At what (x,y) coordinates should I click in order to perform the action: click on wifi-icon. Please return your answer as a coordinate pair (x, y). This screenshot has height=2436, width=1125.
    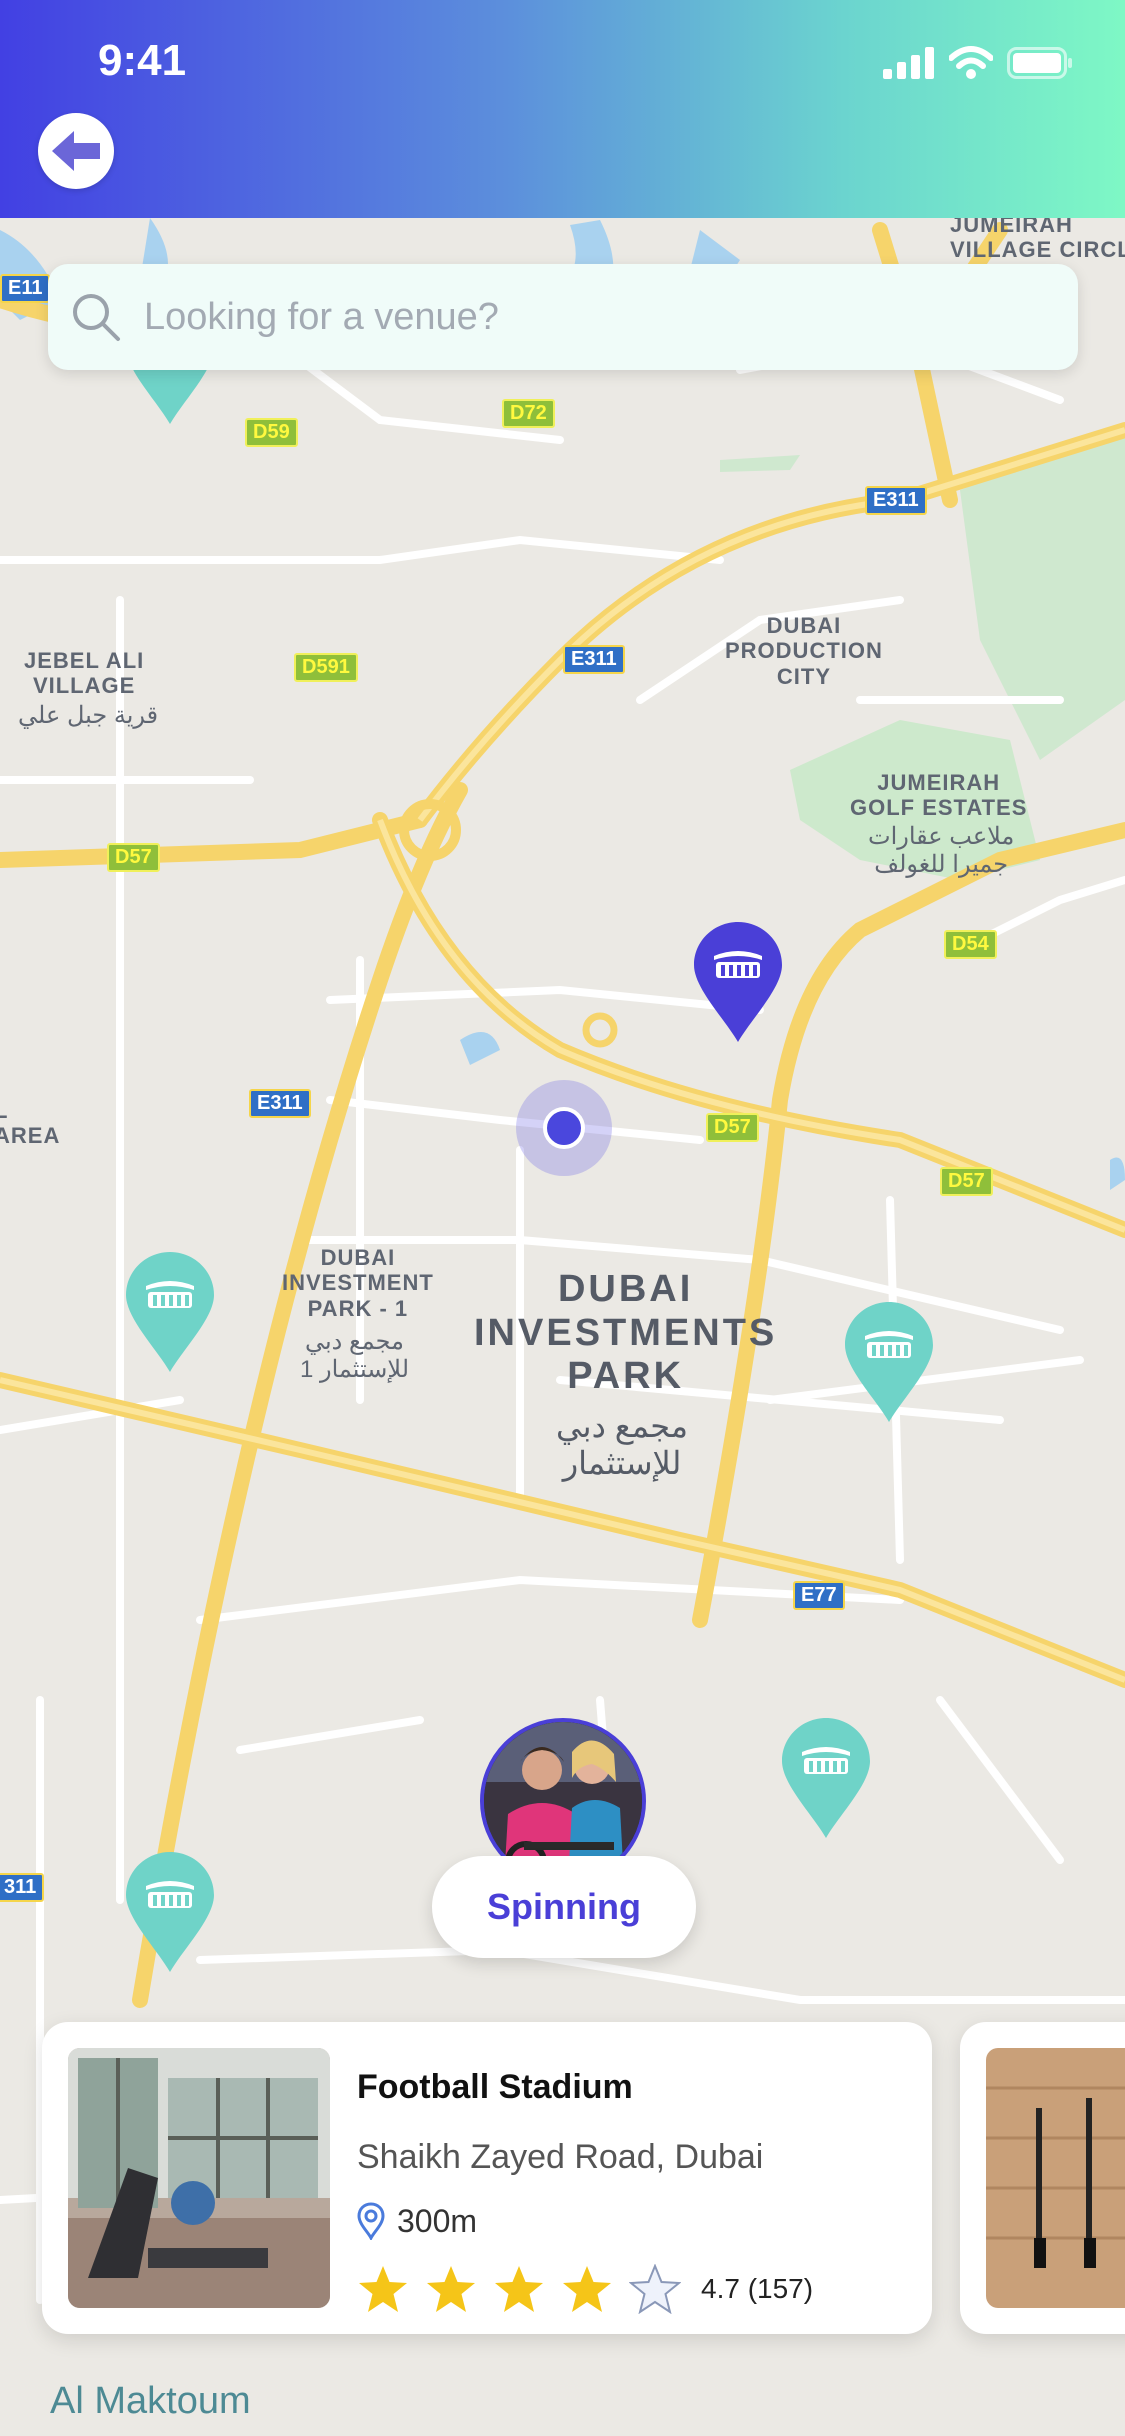
    Looking at the image, I should click on (971, 62).